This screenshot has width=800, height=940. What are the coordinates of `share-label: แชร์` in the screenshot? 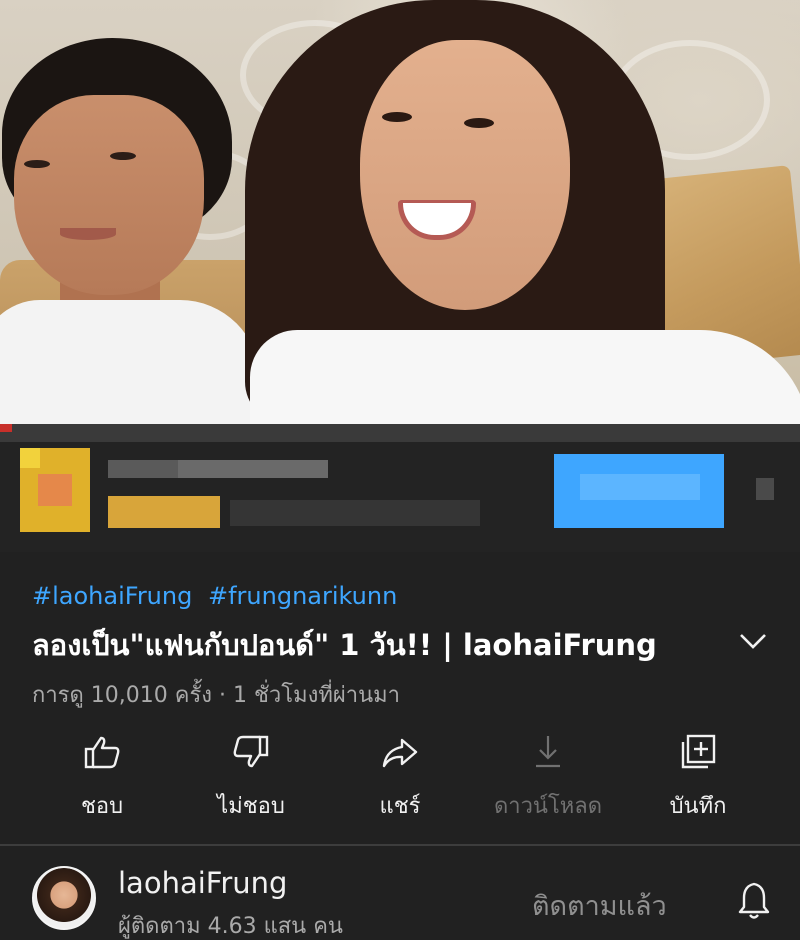 It's located at (400, 806).